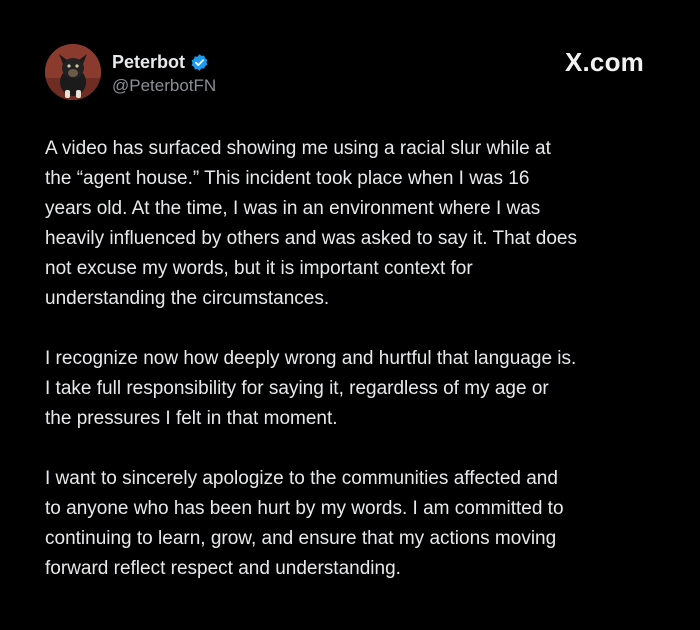  What do you see at coordinates (148, 62) in the screenshot?
I see `author-display-name: Peterbot` at bounding box center [148, 62].